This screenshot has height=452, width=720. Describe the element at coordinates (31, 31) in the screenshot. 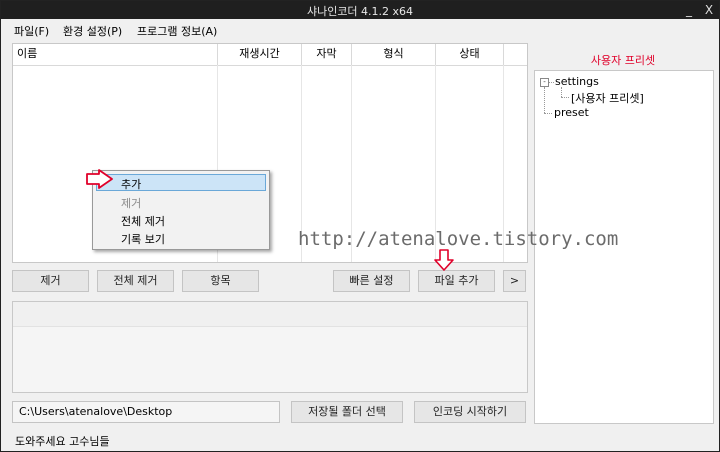

I see `menu-file: 파일(F)` at that location.